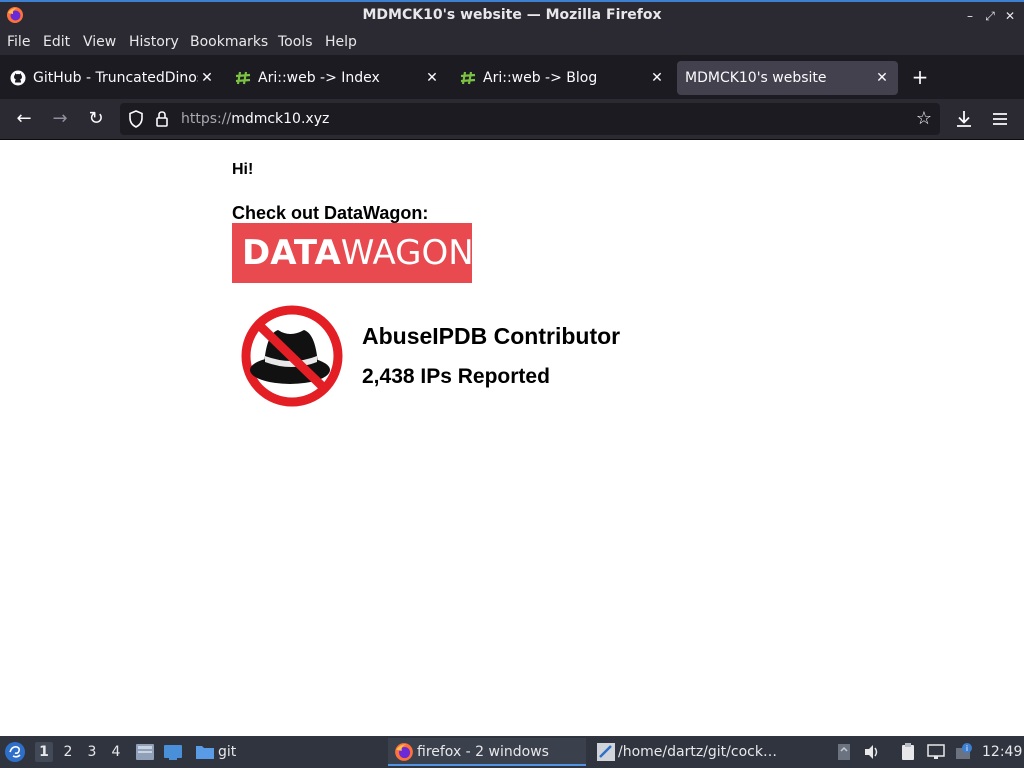 The height and width of the screenshot is (768, 1024). Describe the element at coordinates (145, 752) in the screenshot. I see `file-manager-icon` at that location.